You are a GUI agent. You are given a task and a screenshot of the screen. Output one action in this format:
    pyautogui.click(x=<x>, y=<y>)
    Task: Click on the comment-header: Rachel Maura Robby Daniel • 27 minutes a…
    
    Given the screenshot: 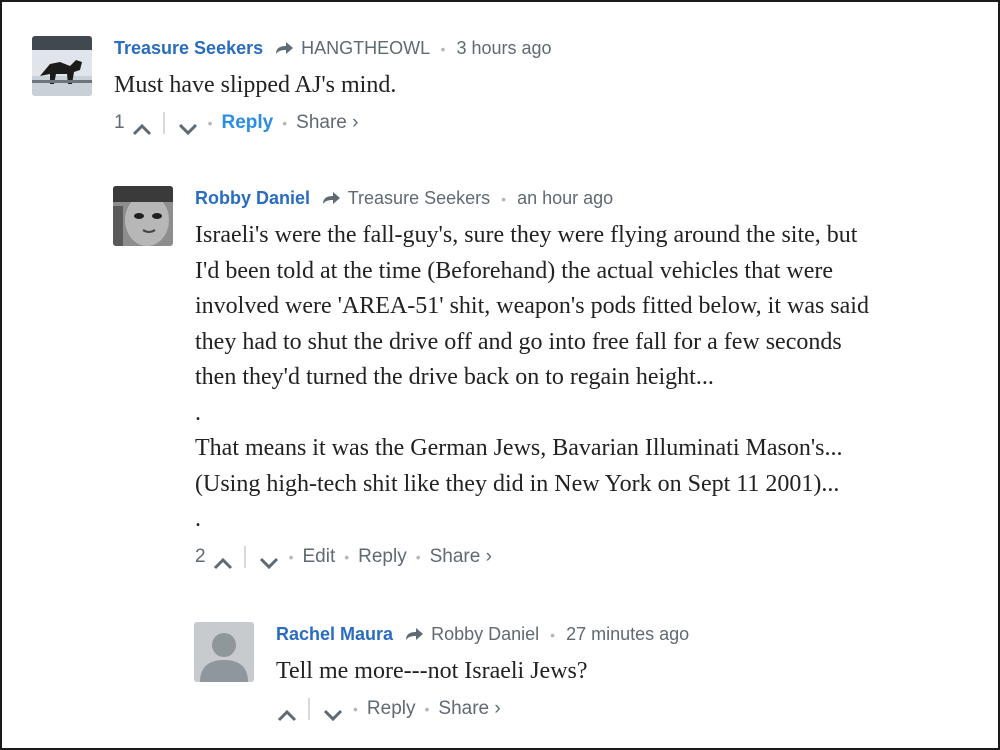 What is the action you would take?
    pyautogui.click(x=482, y=634)
    